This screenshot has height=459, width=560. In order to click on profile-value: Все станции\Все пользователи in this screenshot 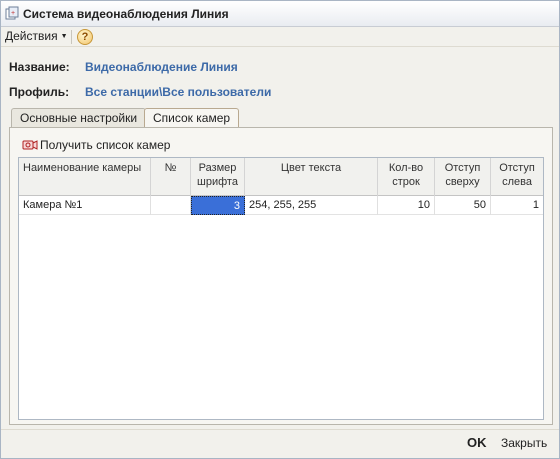, I will do `click(178, 92)`.